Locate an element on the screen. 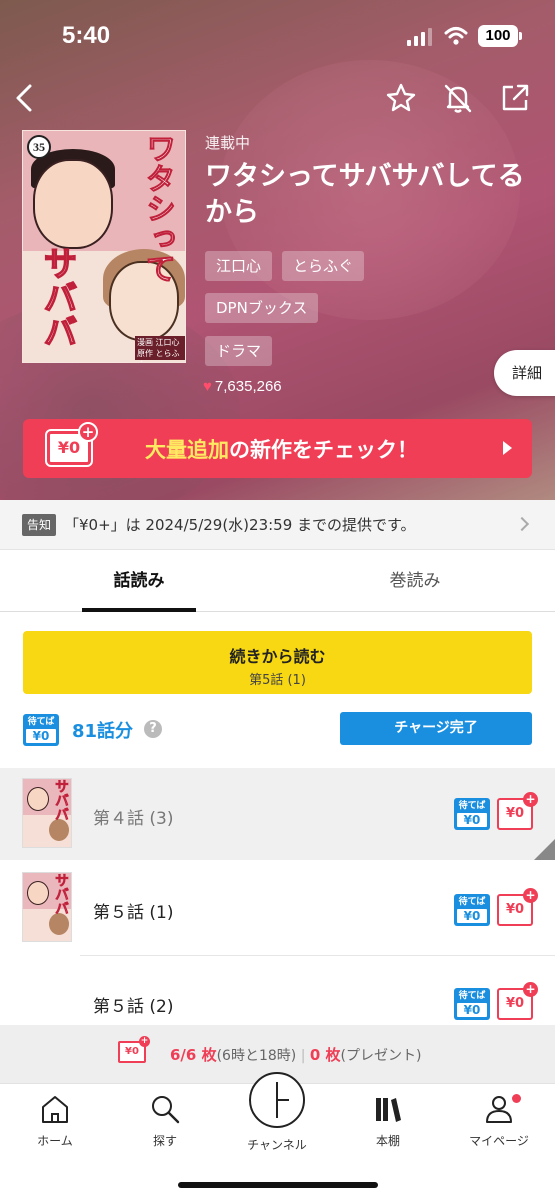 The image size is (555, 1200). tag-original-author: とらふぐ is located at coordinates (323, 266).